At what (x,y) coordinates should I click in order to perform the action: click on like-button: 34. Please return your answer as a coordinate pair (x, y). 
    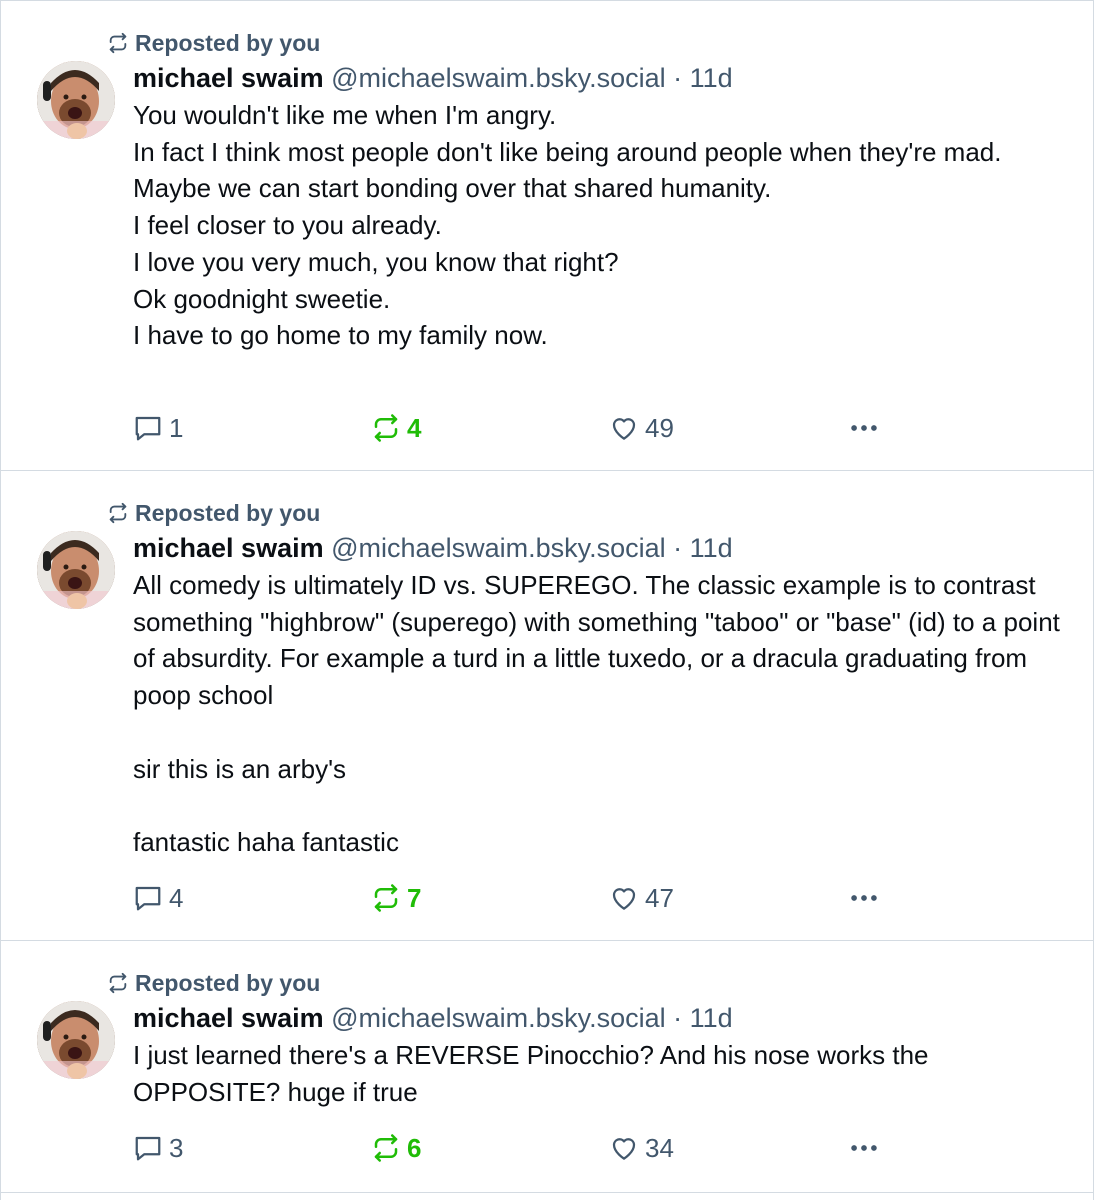
    Looking at the image, I should click on (728, 1148).